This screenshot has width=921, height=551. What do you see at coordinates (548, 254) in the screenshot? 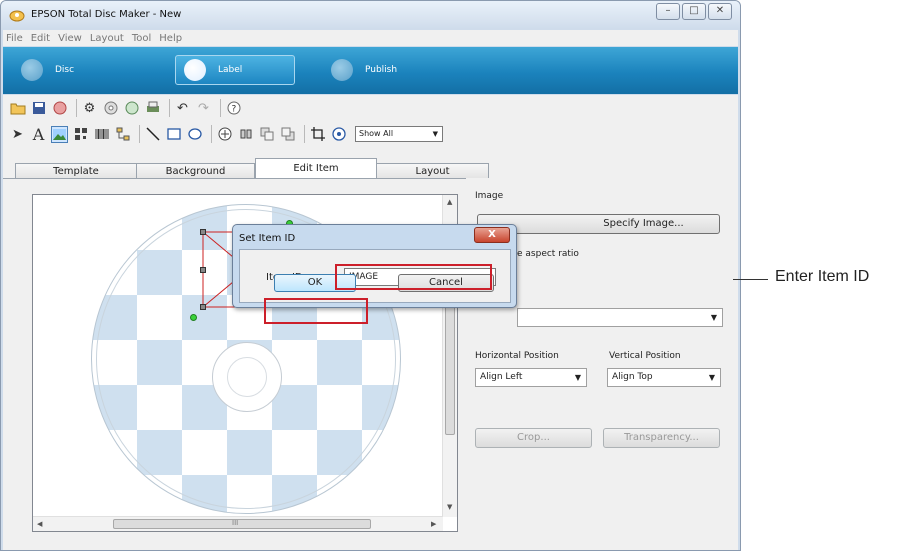
I see `keep-aspect-ratio-label: e aspect ratio` at bounding box center [548, 254].